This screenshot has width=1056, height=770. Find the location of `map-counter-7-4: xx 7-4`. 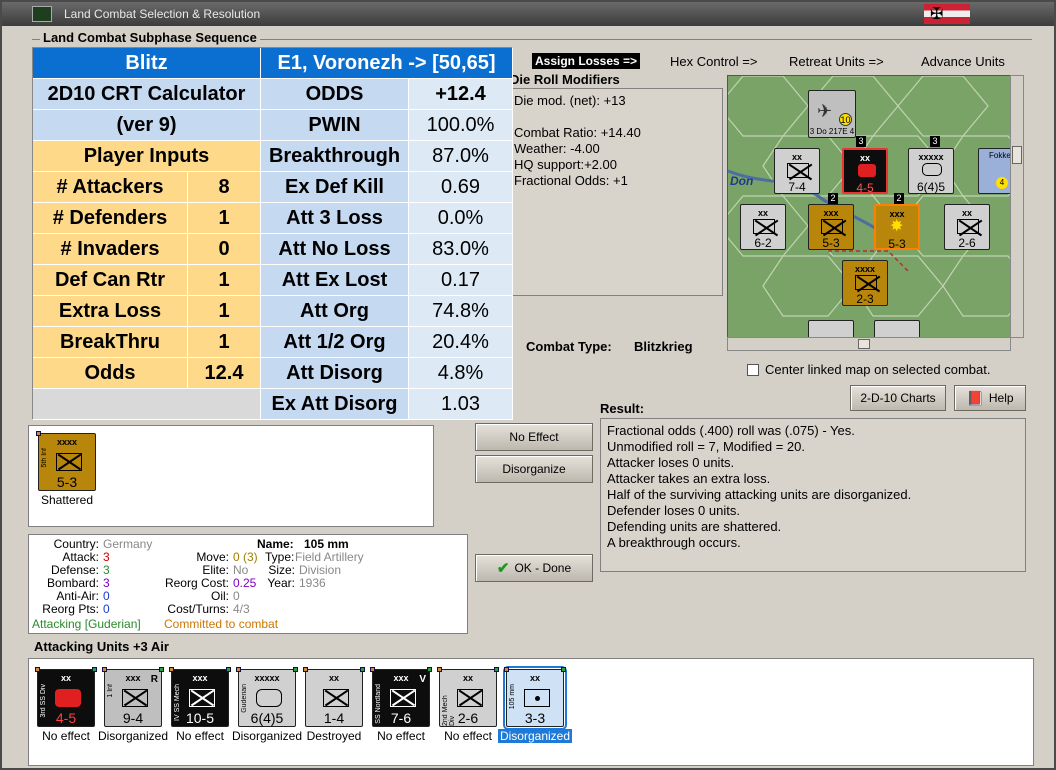

map-counter-7-4: xx 7-4 is located at coordinates (797, 171).